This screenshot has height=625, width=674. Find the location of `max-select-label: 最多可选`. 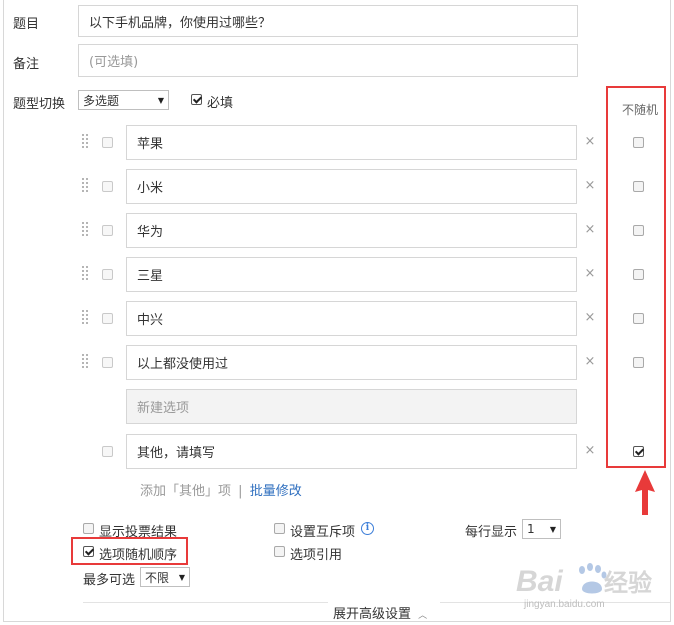

max-select-label: 最多可选 is located at coordinates (109, 580).